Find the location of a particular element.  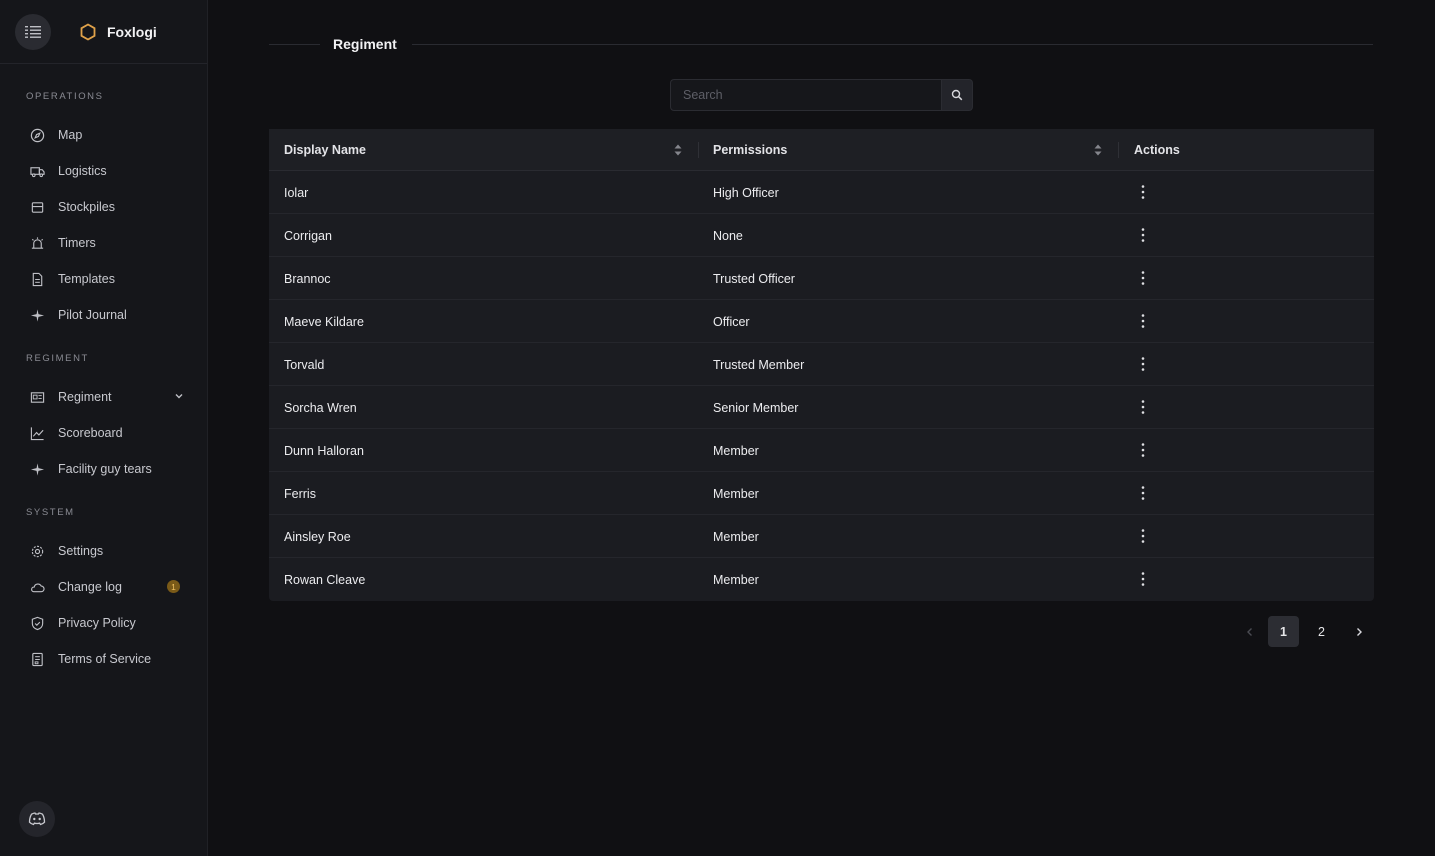

box-icon is located at coordinates (37, 207).